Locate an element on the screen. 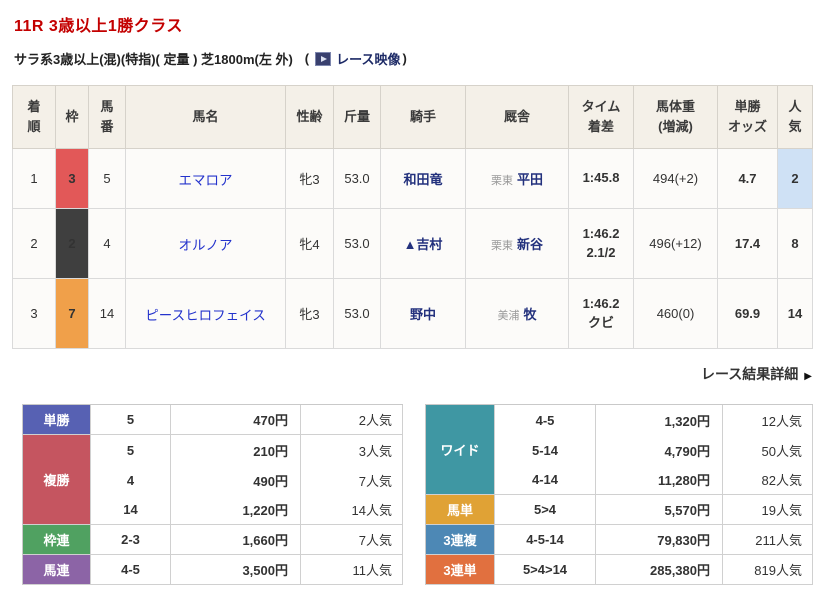 The height and width of the screenshot is (593, 833). payout-combo: 2-3 is located at coordinates (131, 540).